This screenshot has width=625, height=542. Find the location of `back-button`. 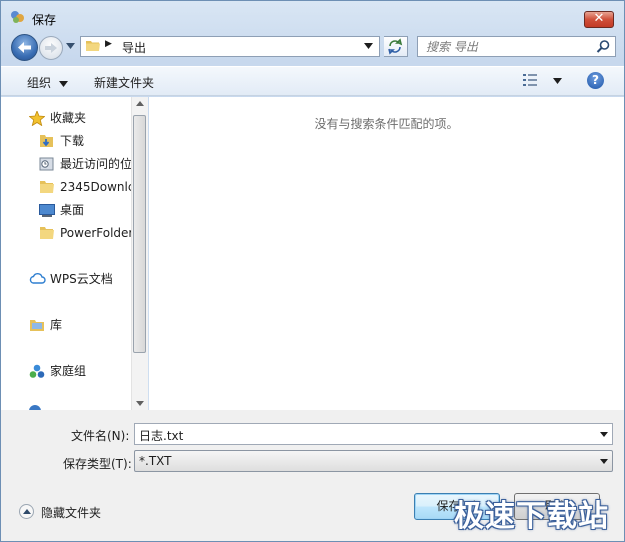

back-button is located at coordinates (24, 47).